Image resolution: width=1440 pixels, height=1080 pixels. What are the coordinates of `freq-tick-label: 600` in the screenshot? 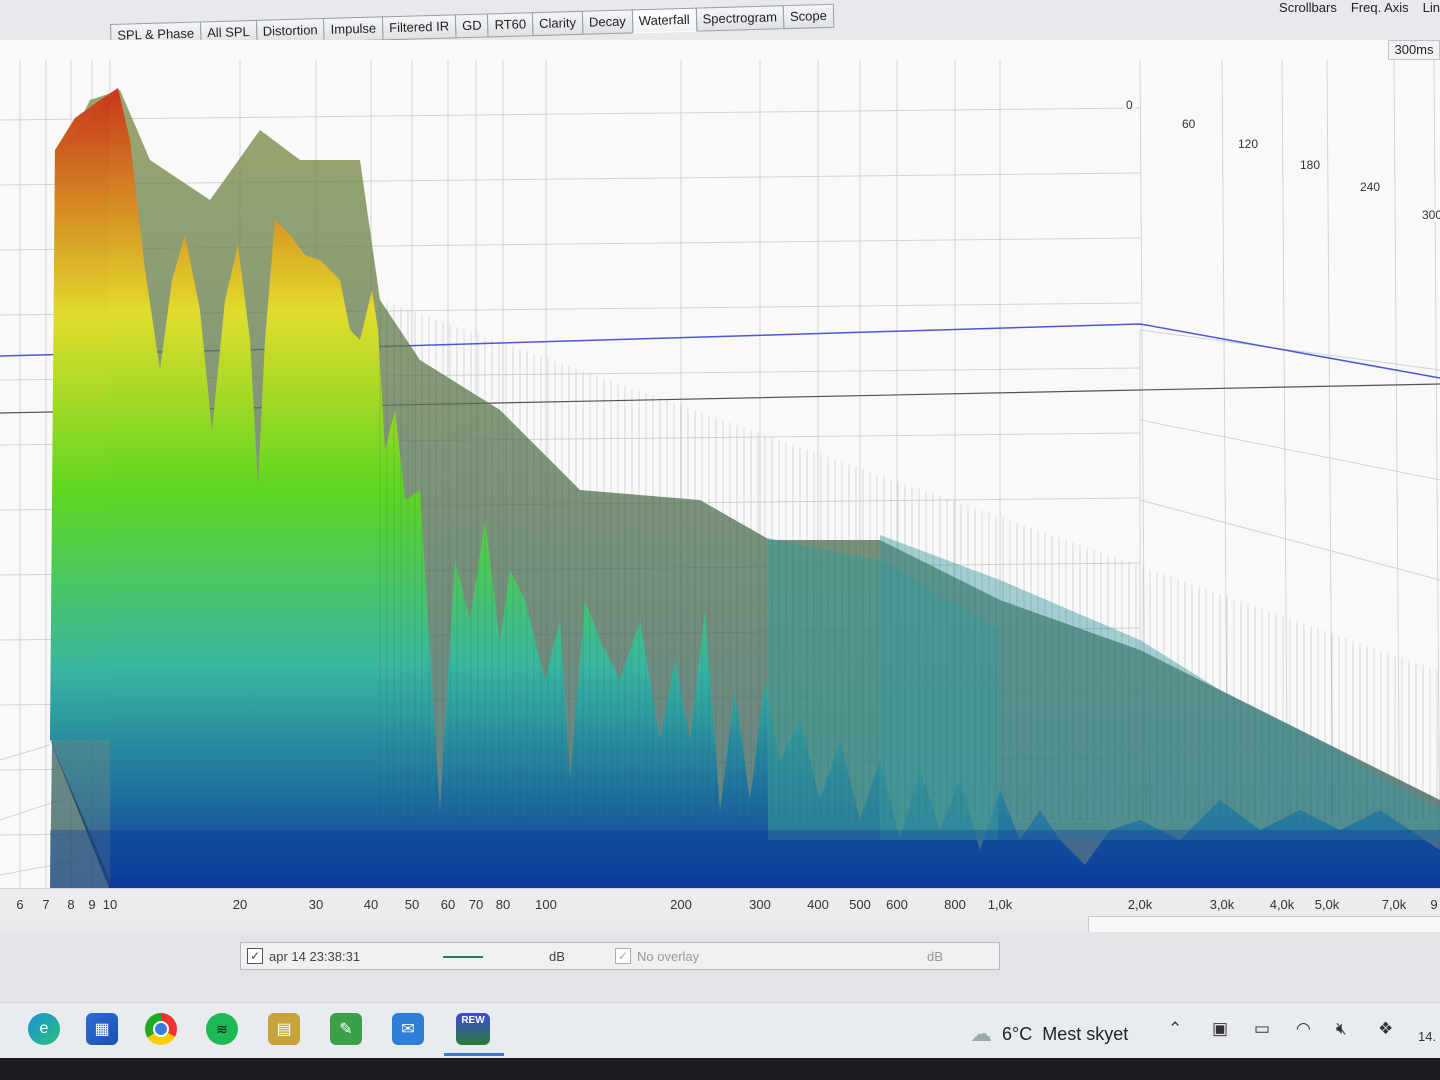 It's located at (897, 904).